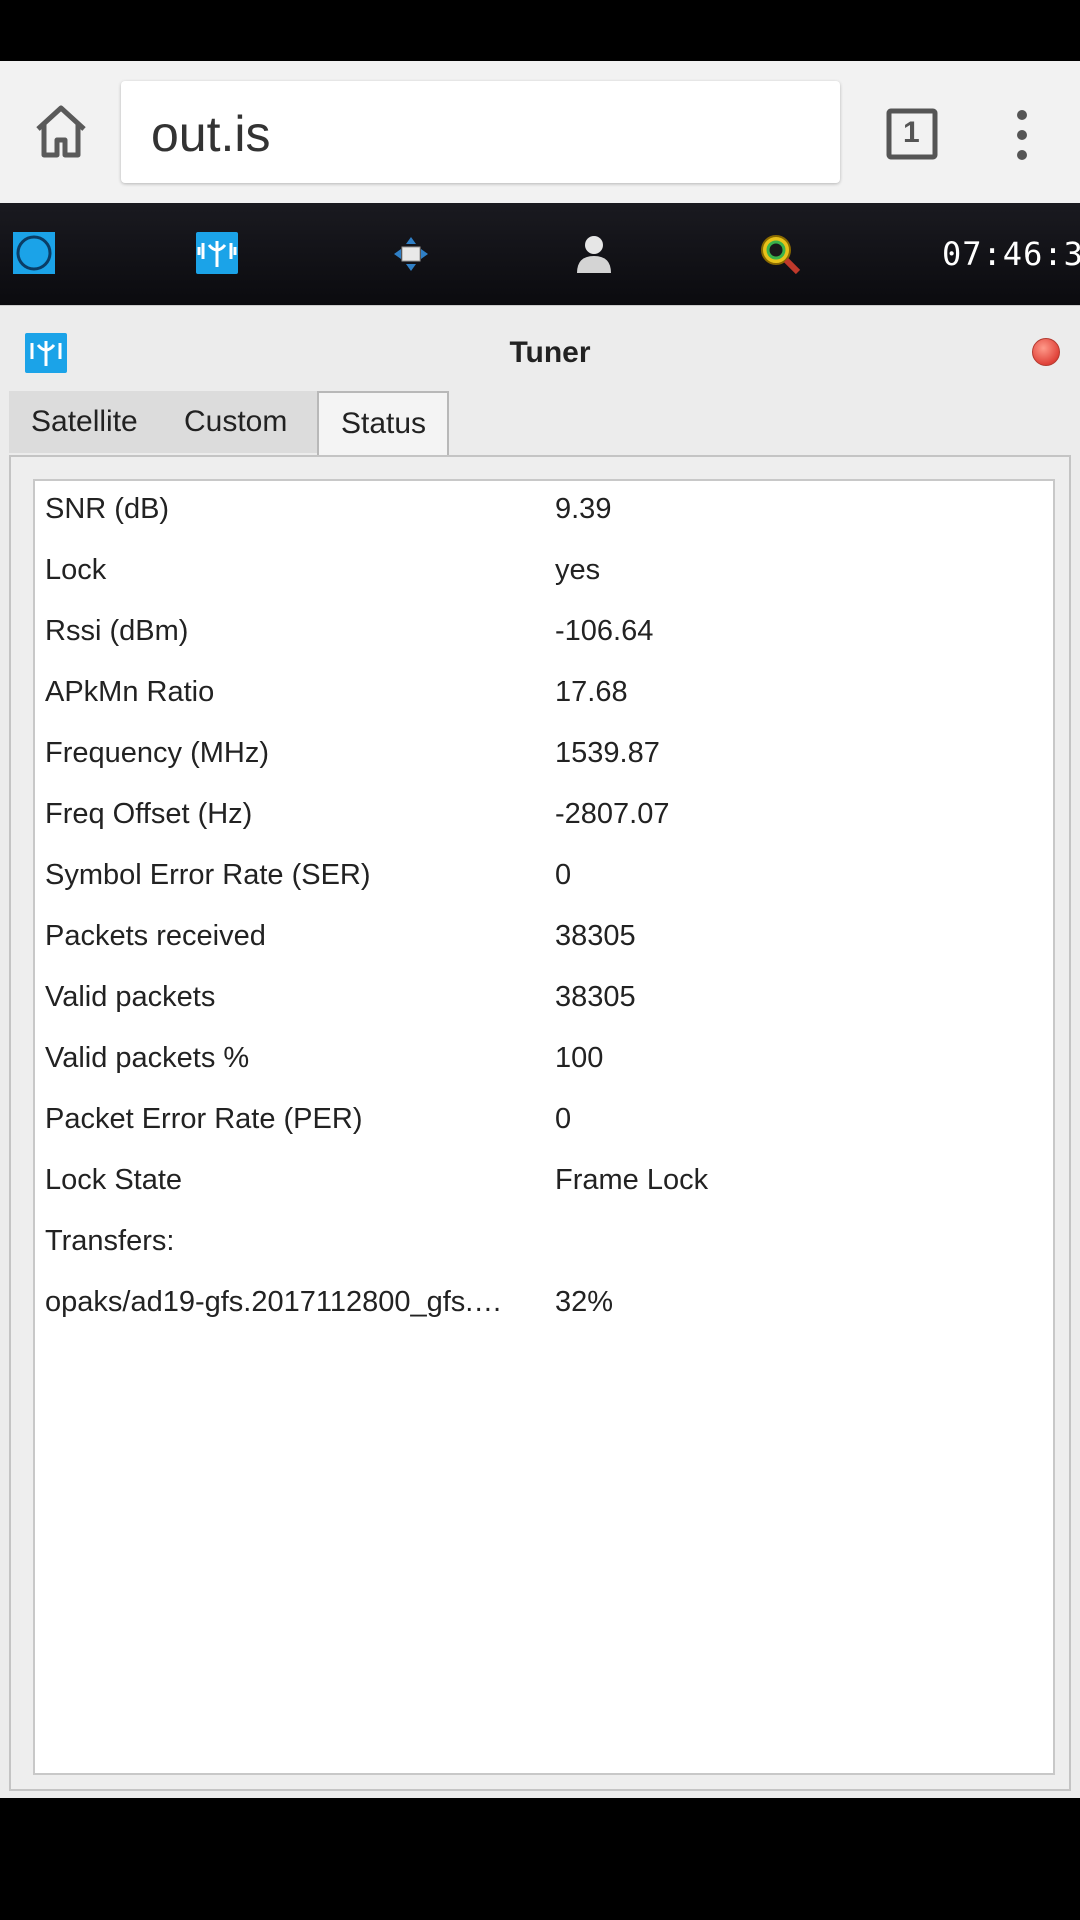 This screenshot has width=1080, height=1920. I want to click on status-row: SNR (dB) 9.39, so click(544, 513).